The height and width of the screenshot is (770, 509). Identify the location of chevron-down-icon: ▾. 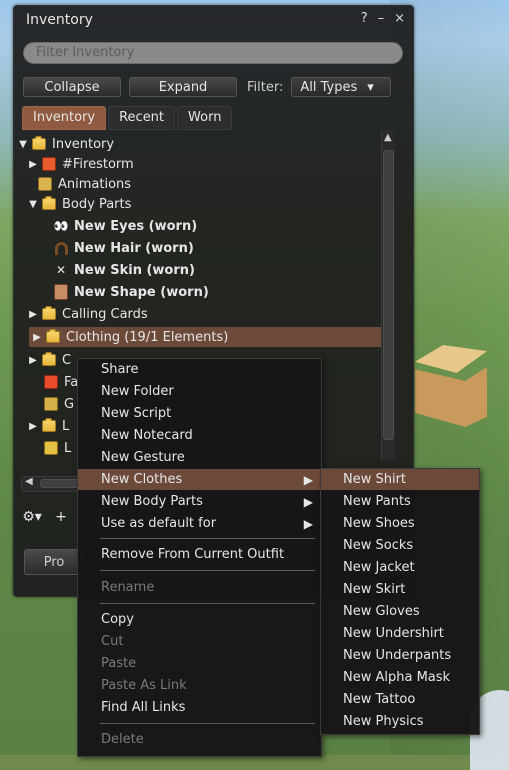
(370, 87).